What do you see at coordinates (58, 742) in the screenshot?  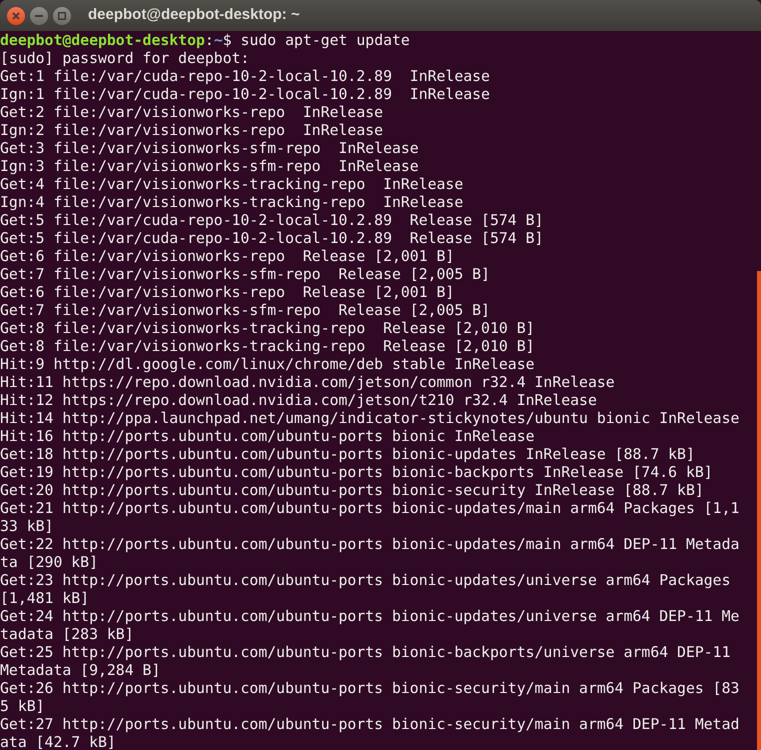 I see `output-line: ata [42.7 kB]` at bounding box center [58, 742].